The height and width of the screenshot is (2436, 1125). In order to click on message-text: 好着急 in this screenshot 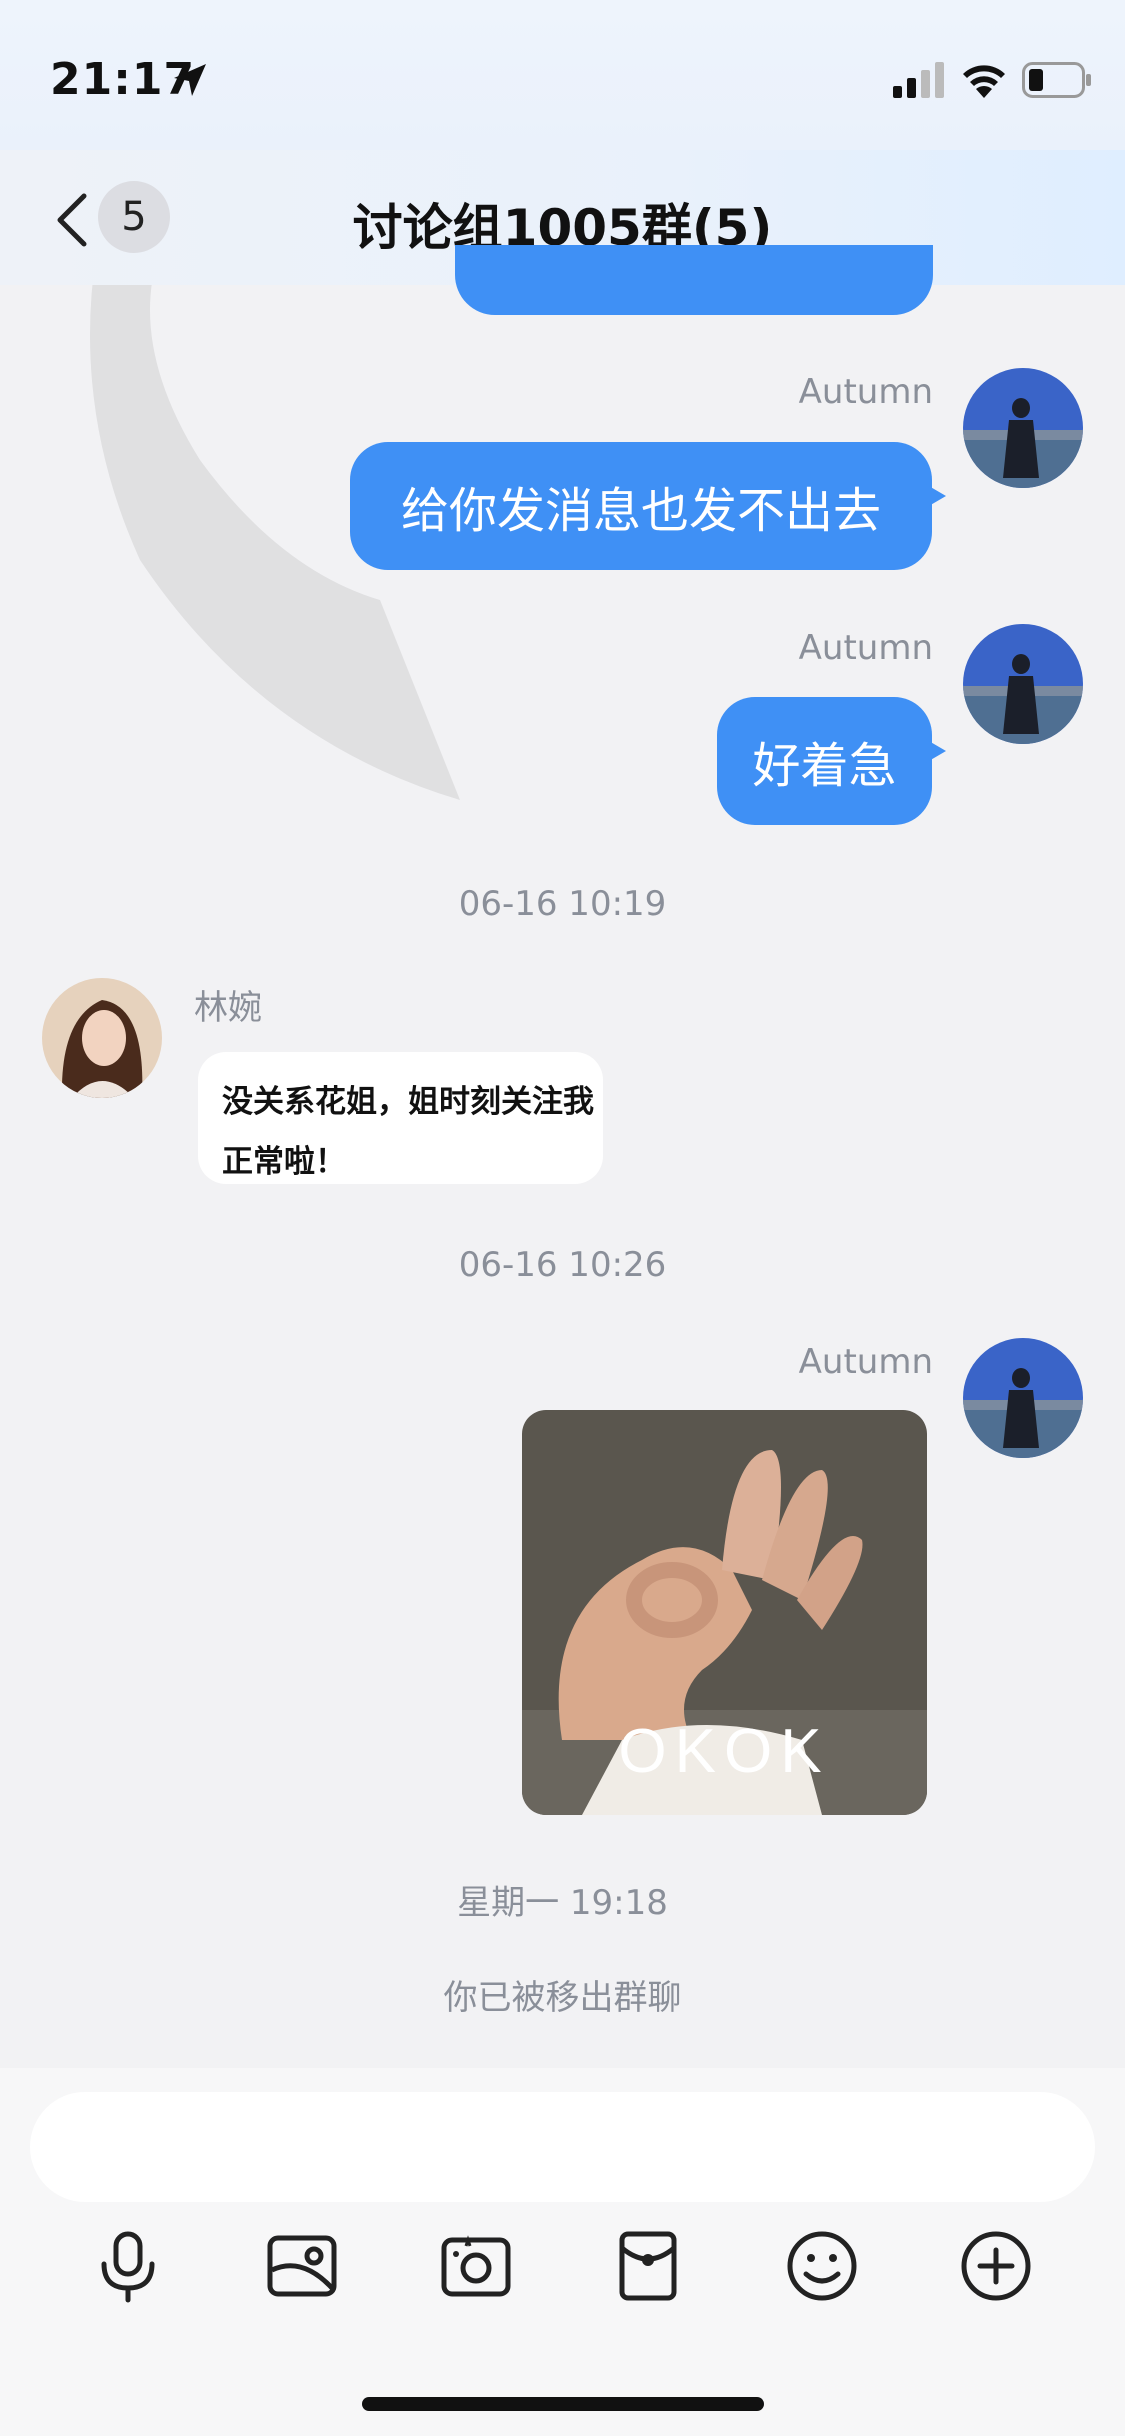, I will do `click(824, 766)`.